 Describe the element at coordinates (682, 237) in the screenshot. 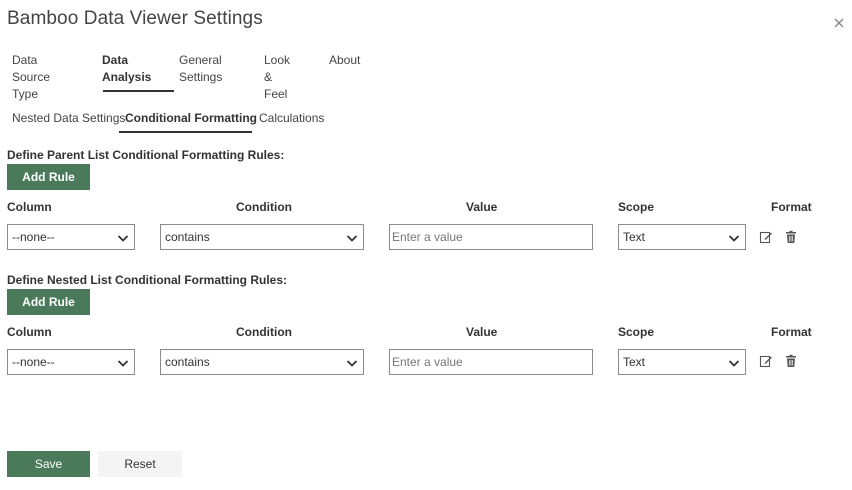

I see `parent-scope-select: Text` at that location.